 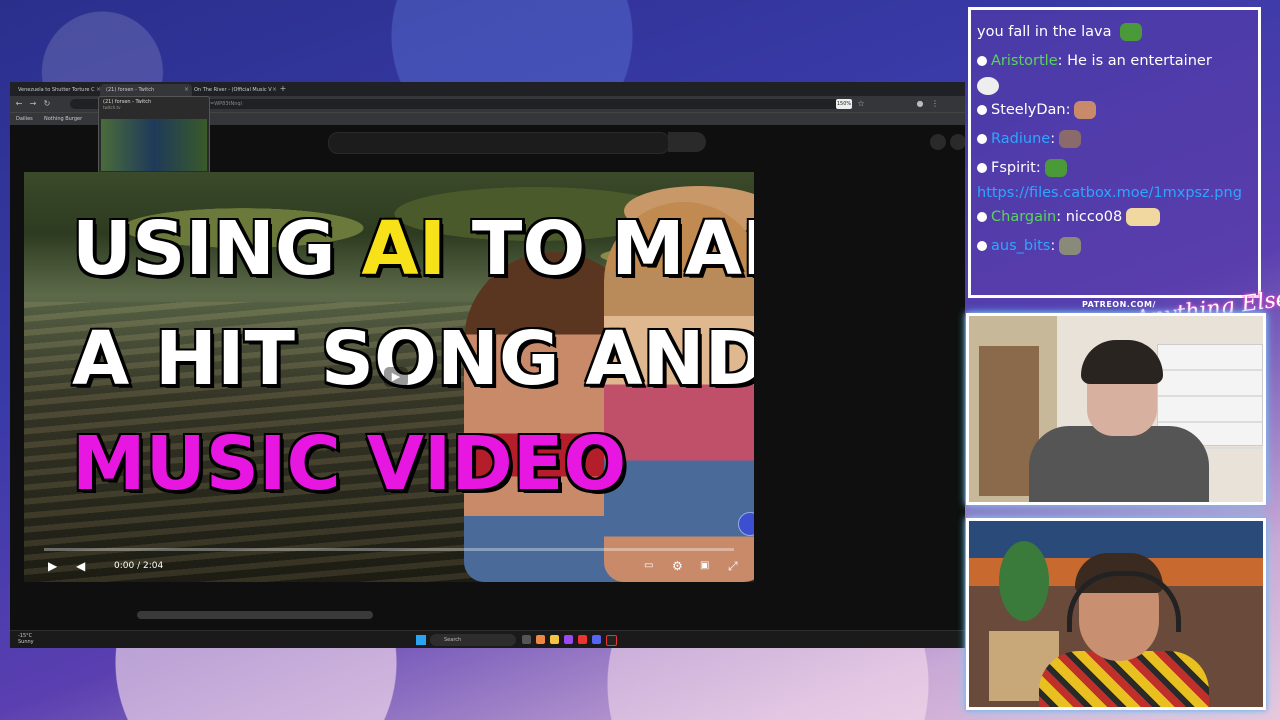 I want to click on chat-username: Aristortle, so click(x=1024, y=61).